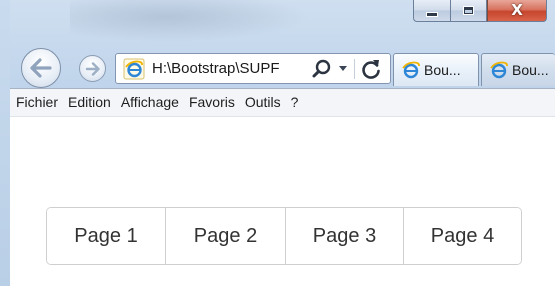 Image resolution: width=555 pixels, height=286 pixels. I want to click on menu-item-outils: Outils, so click(263, 102).